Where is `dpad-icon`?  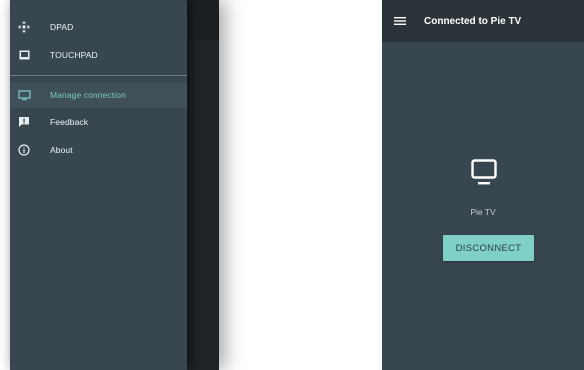 dpad-icon is located at coordinates (24, 27).